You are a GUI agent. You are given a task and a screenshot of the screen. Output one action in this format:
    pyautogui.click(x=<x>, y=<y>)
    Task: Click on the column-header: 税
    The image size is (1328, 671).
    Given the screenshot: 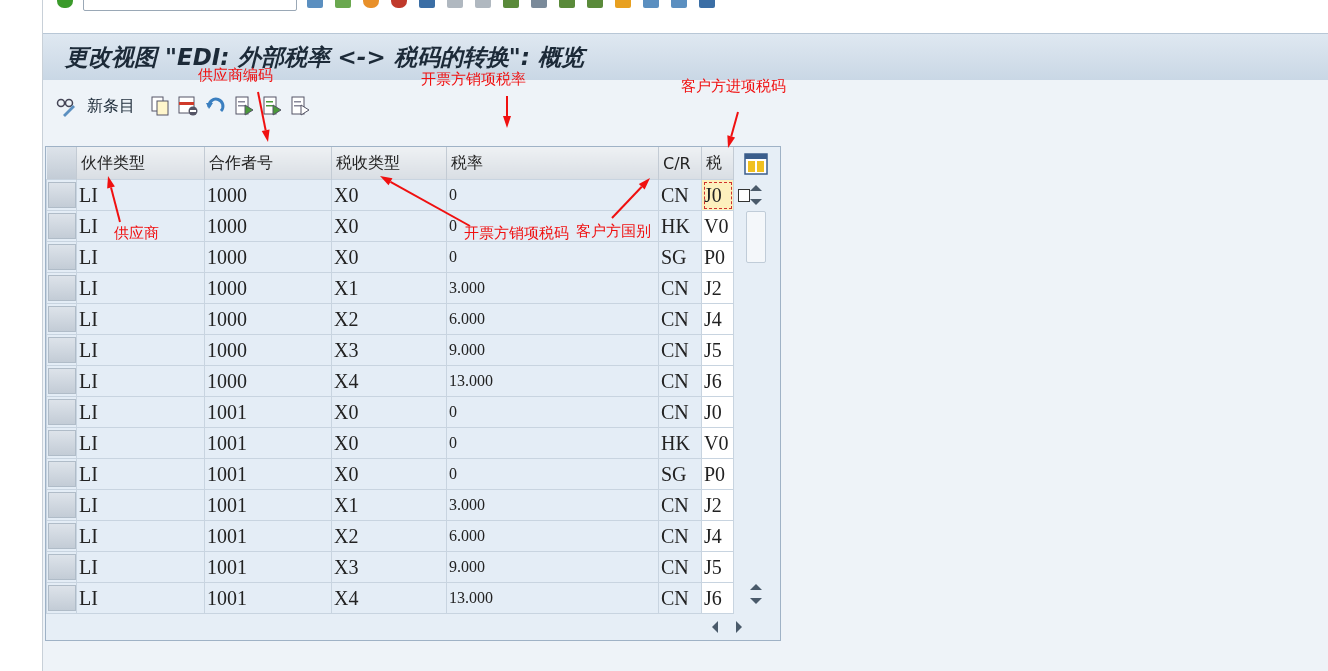 What is the action you would take?
    pyautogui.click(x=717, y=163)
    